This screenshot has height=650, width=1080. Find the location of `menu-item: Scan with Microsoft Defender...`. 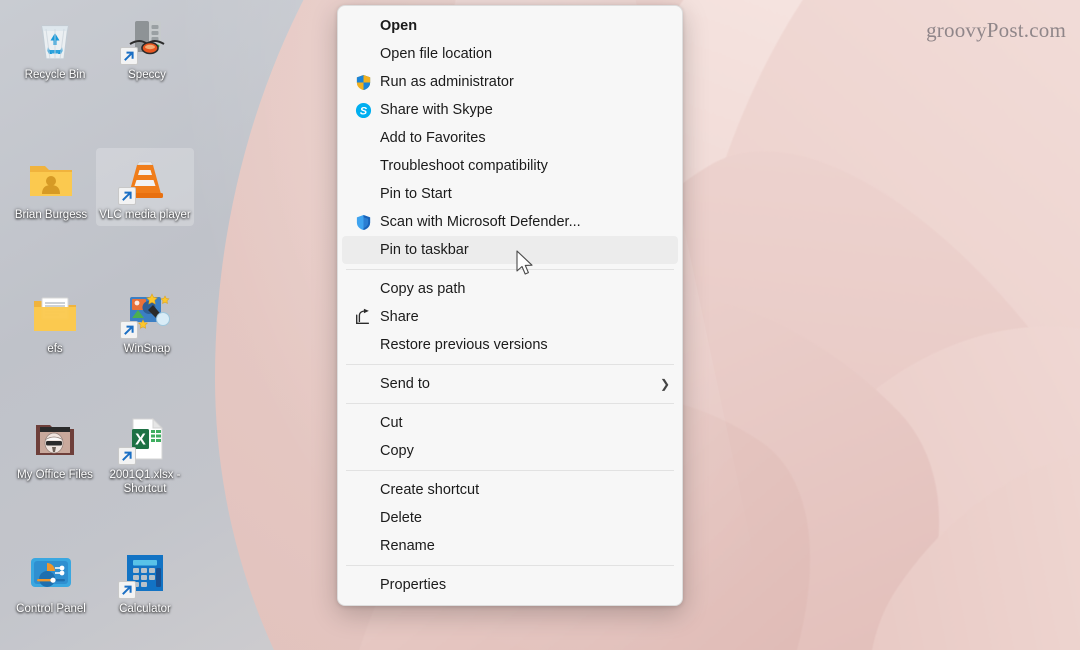

menu-item: Scan with Microsoft Defender... is located at coordinates (510, 222).